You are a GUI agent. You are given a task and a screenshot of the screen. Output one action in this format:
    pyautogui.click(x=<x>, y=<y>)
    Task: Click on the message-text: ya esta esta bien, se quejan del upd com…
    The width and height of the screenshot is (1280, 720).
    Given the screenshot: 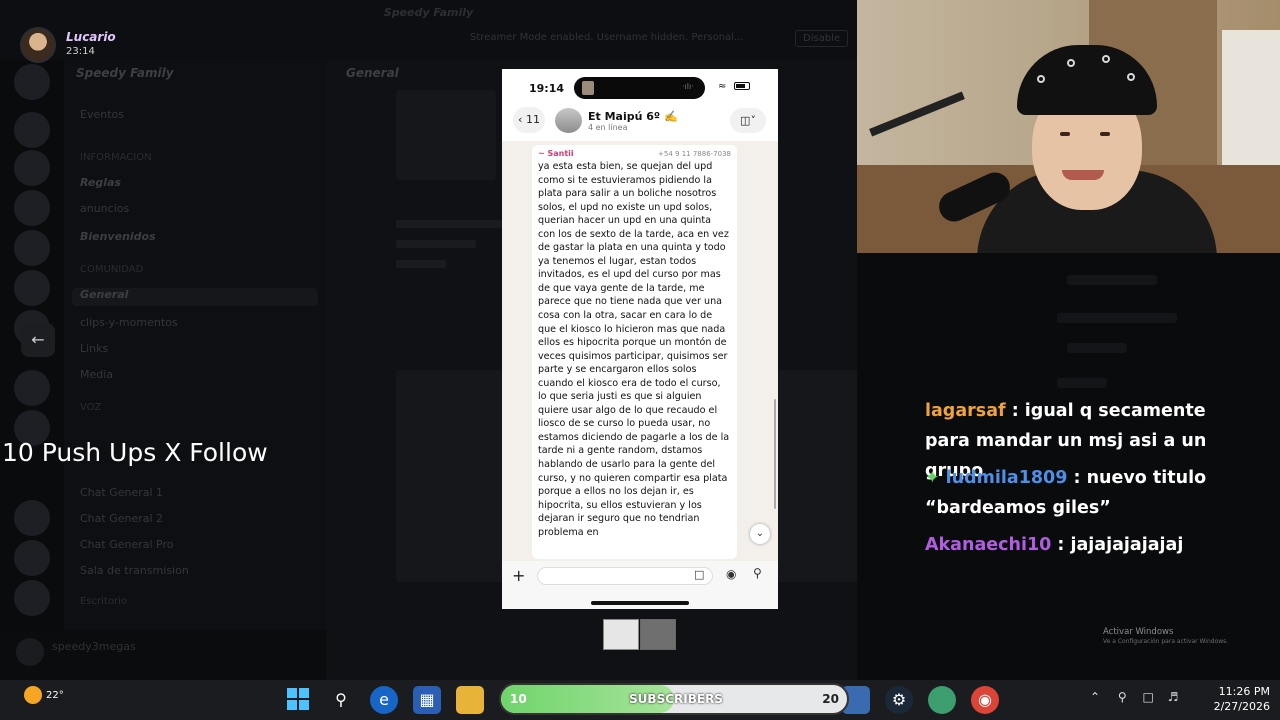 What is the action you would take?
    pyautogui.click(x=634, y=349)
    